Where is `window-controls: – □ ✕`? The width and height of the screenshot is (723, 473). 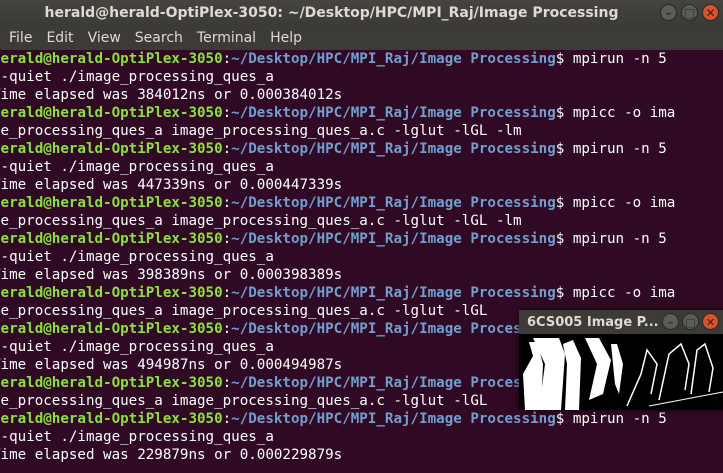
window-controls: – □ ✕ is located at coordinates (689, 12).